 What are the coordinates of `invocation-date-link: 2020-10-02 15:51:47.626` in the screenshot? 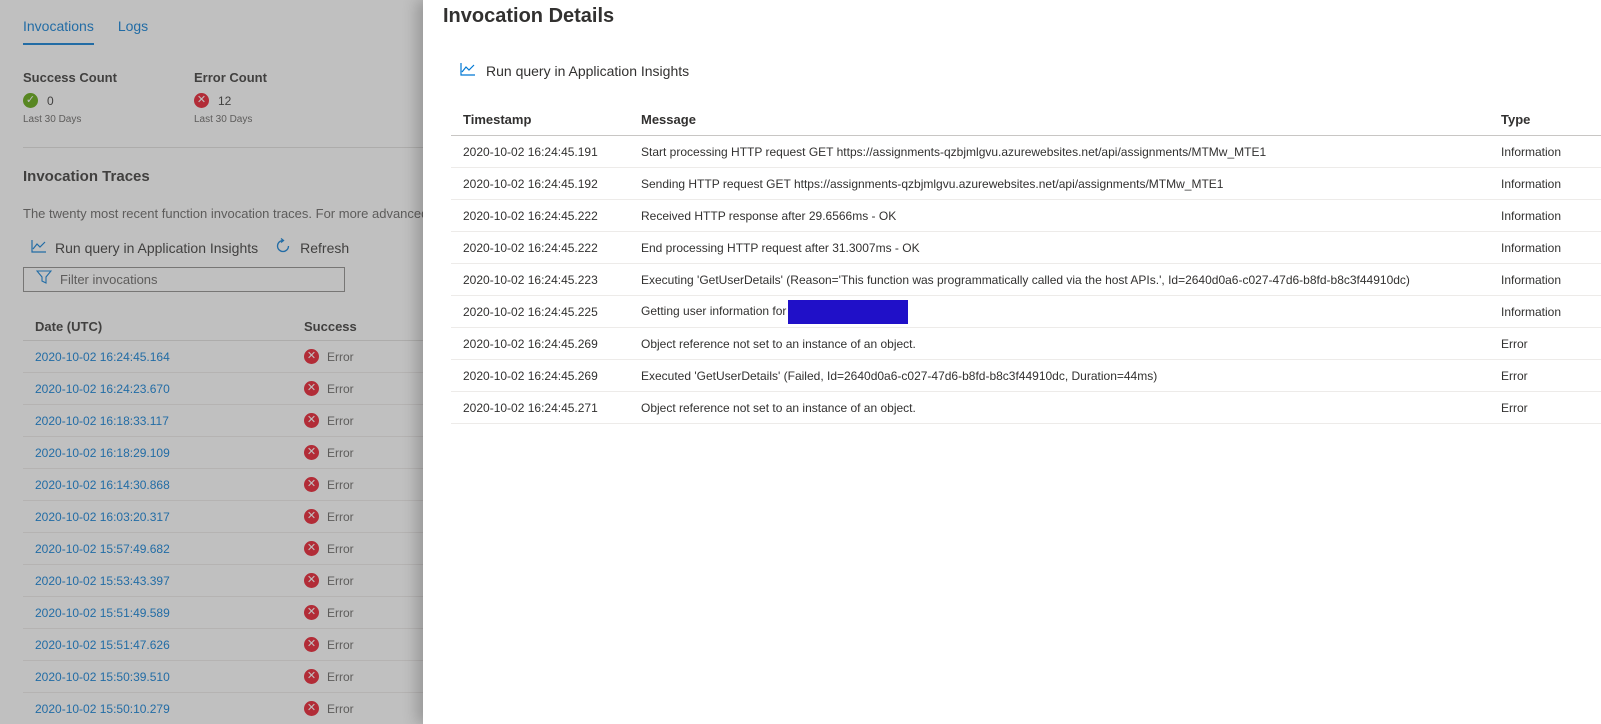 It's located at (163, 645).